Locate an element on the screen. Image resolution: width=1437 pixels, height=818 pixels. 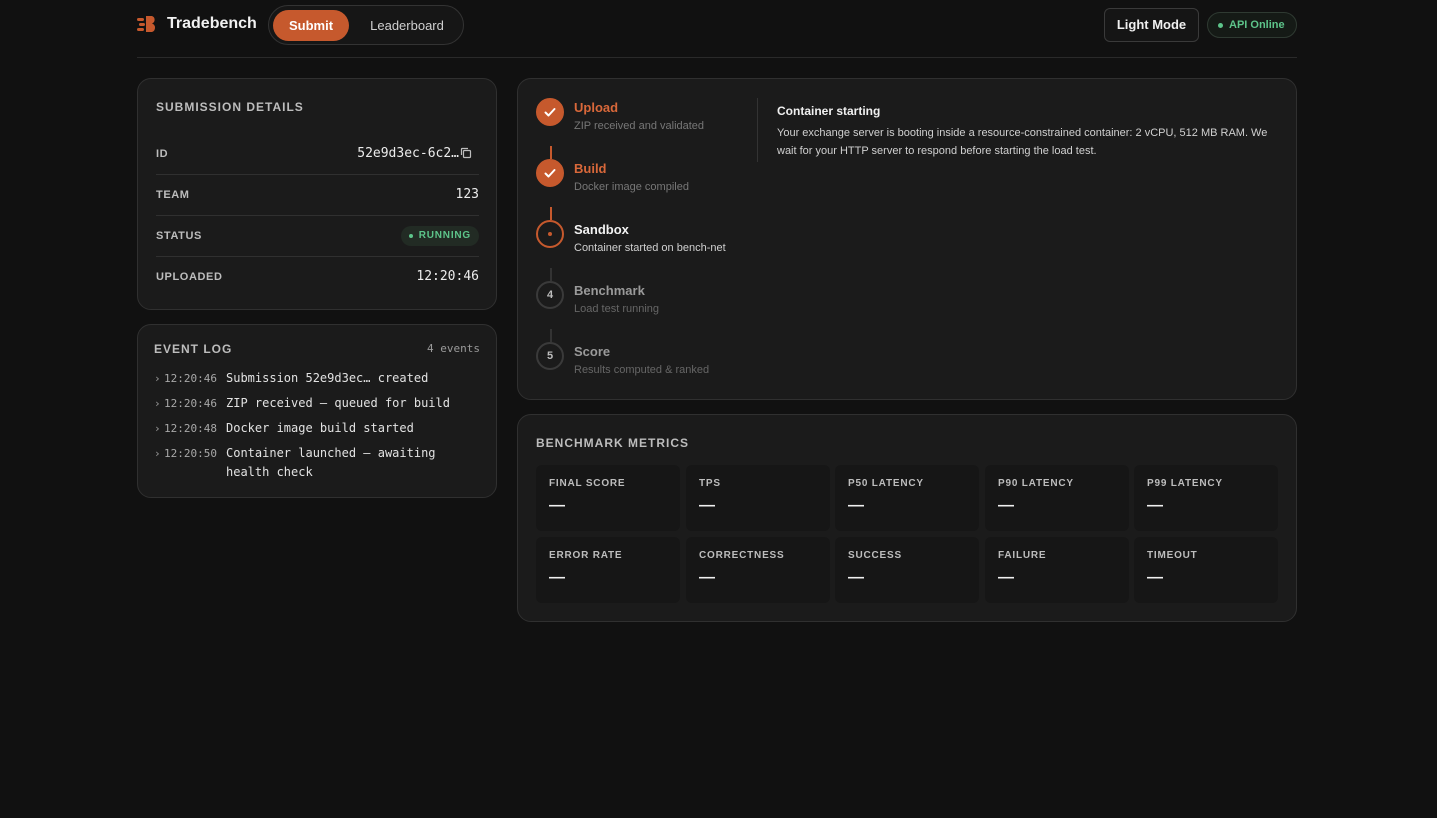
step-title: Score is located at coordinates (592, 351).